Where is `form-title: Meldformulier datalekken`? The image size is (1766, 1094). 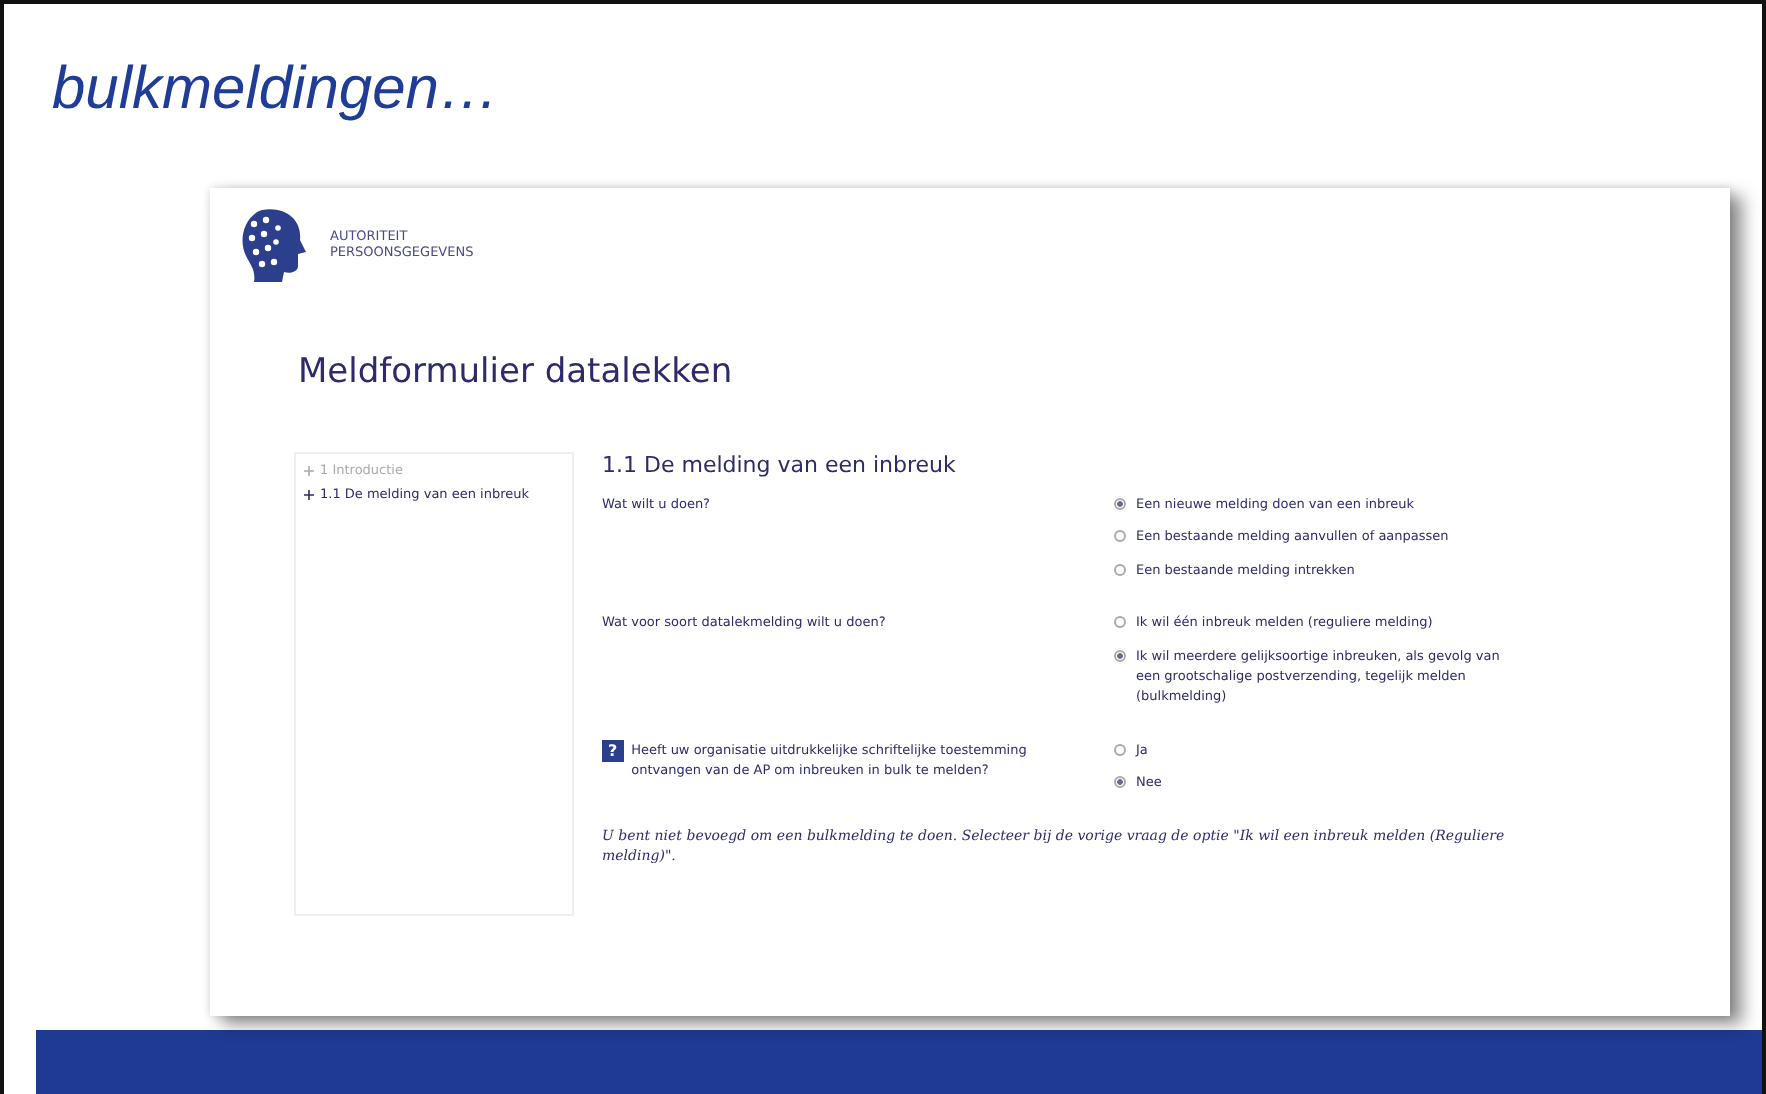
form-title: Meldformulier datalekken is located at coordinates (516, 372).